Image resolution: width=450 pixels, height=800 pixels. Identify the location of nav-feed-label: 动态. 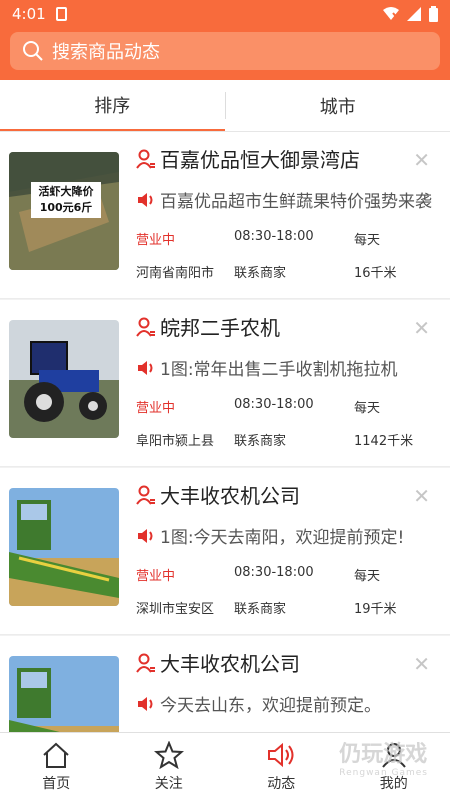
(281, 783).